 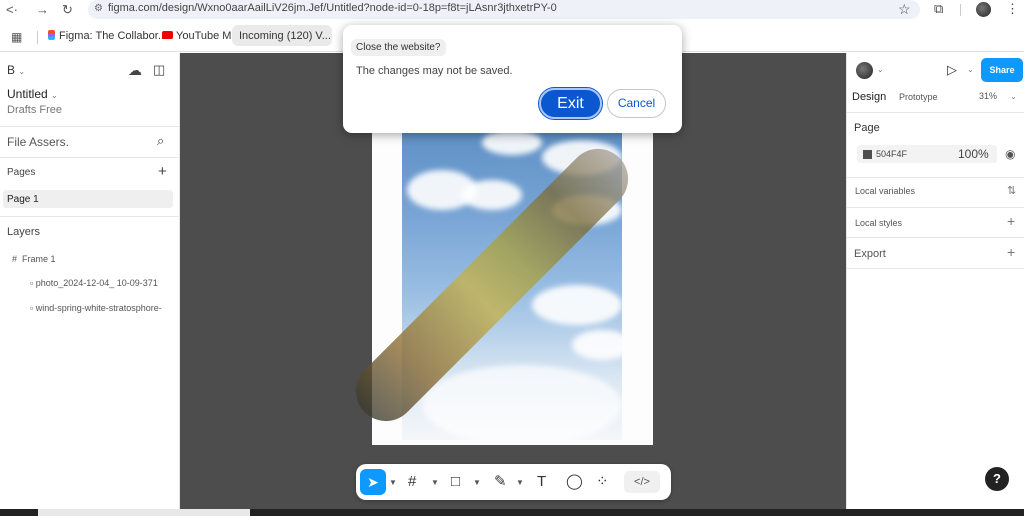 I want to click on move-tool-icon: ➤, so click(x=373, y=482).